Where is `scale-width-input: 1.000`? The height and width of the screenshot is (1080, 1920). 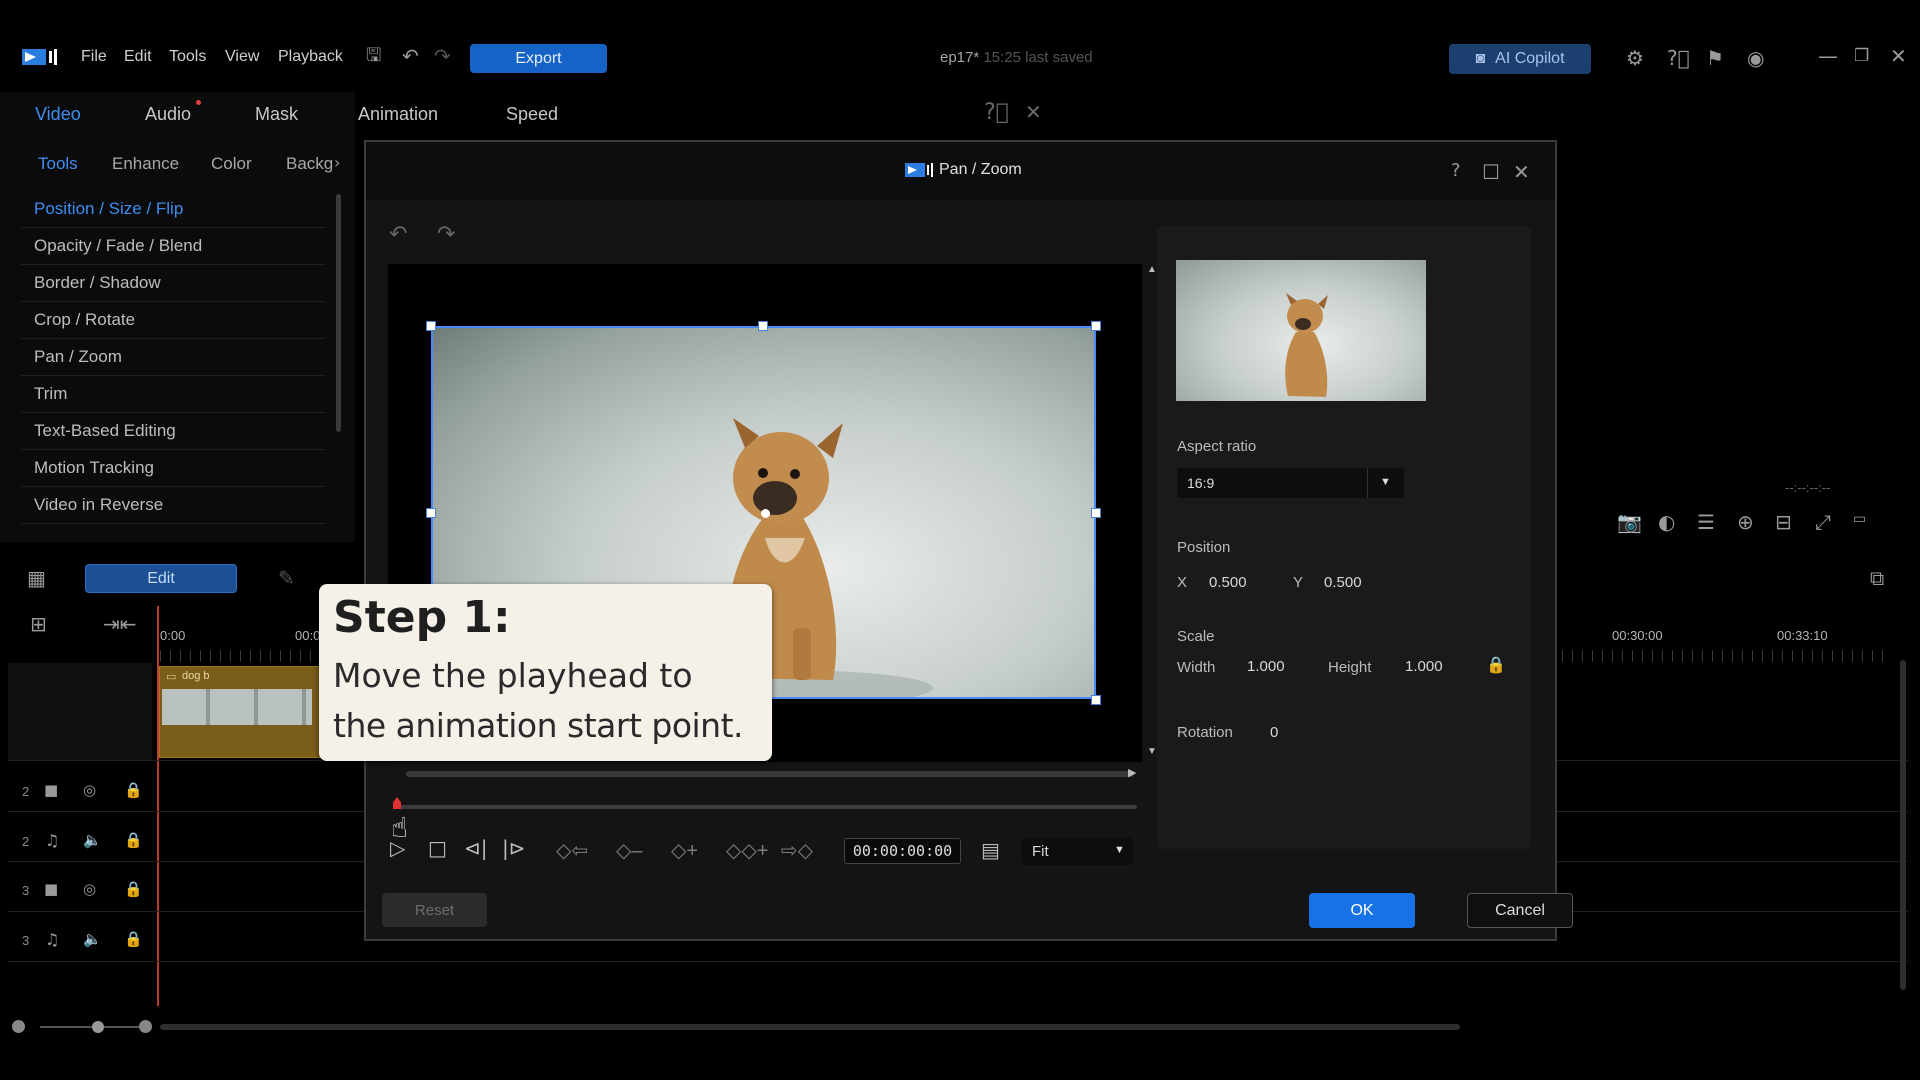 scale-width-input: 1.000 is located at coordinates (1266, 666).